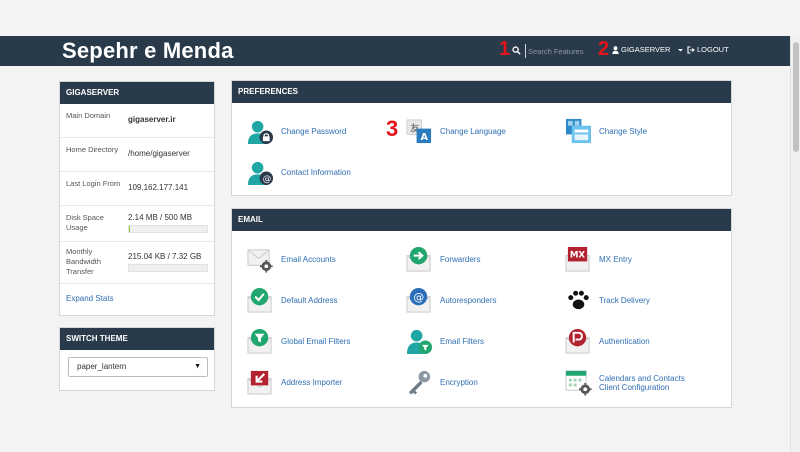 This screenshot has height=452, width=800. What do you see at coordinates (160, 217) in the screenshot?
I see `stat-value: 2.14 MB / 500 MB` at bounding box center [160, 217].